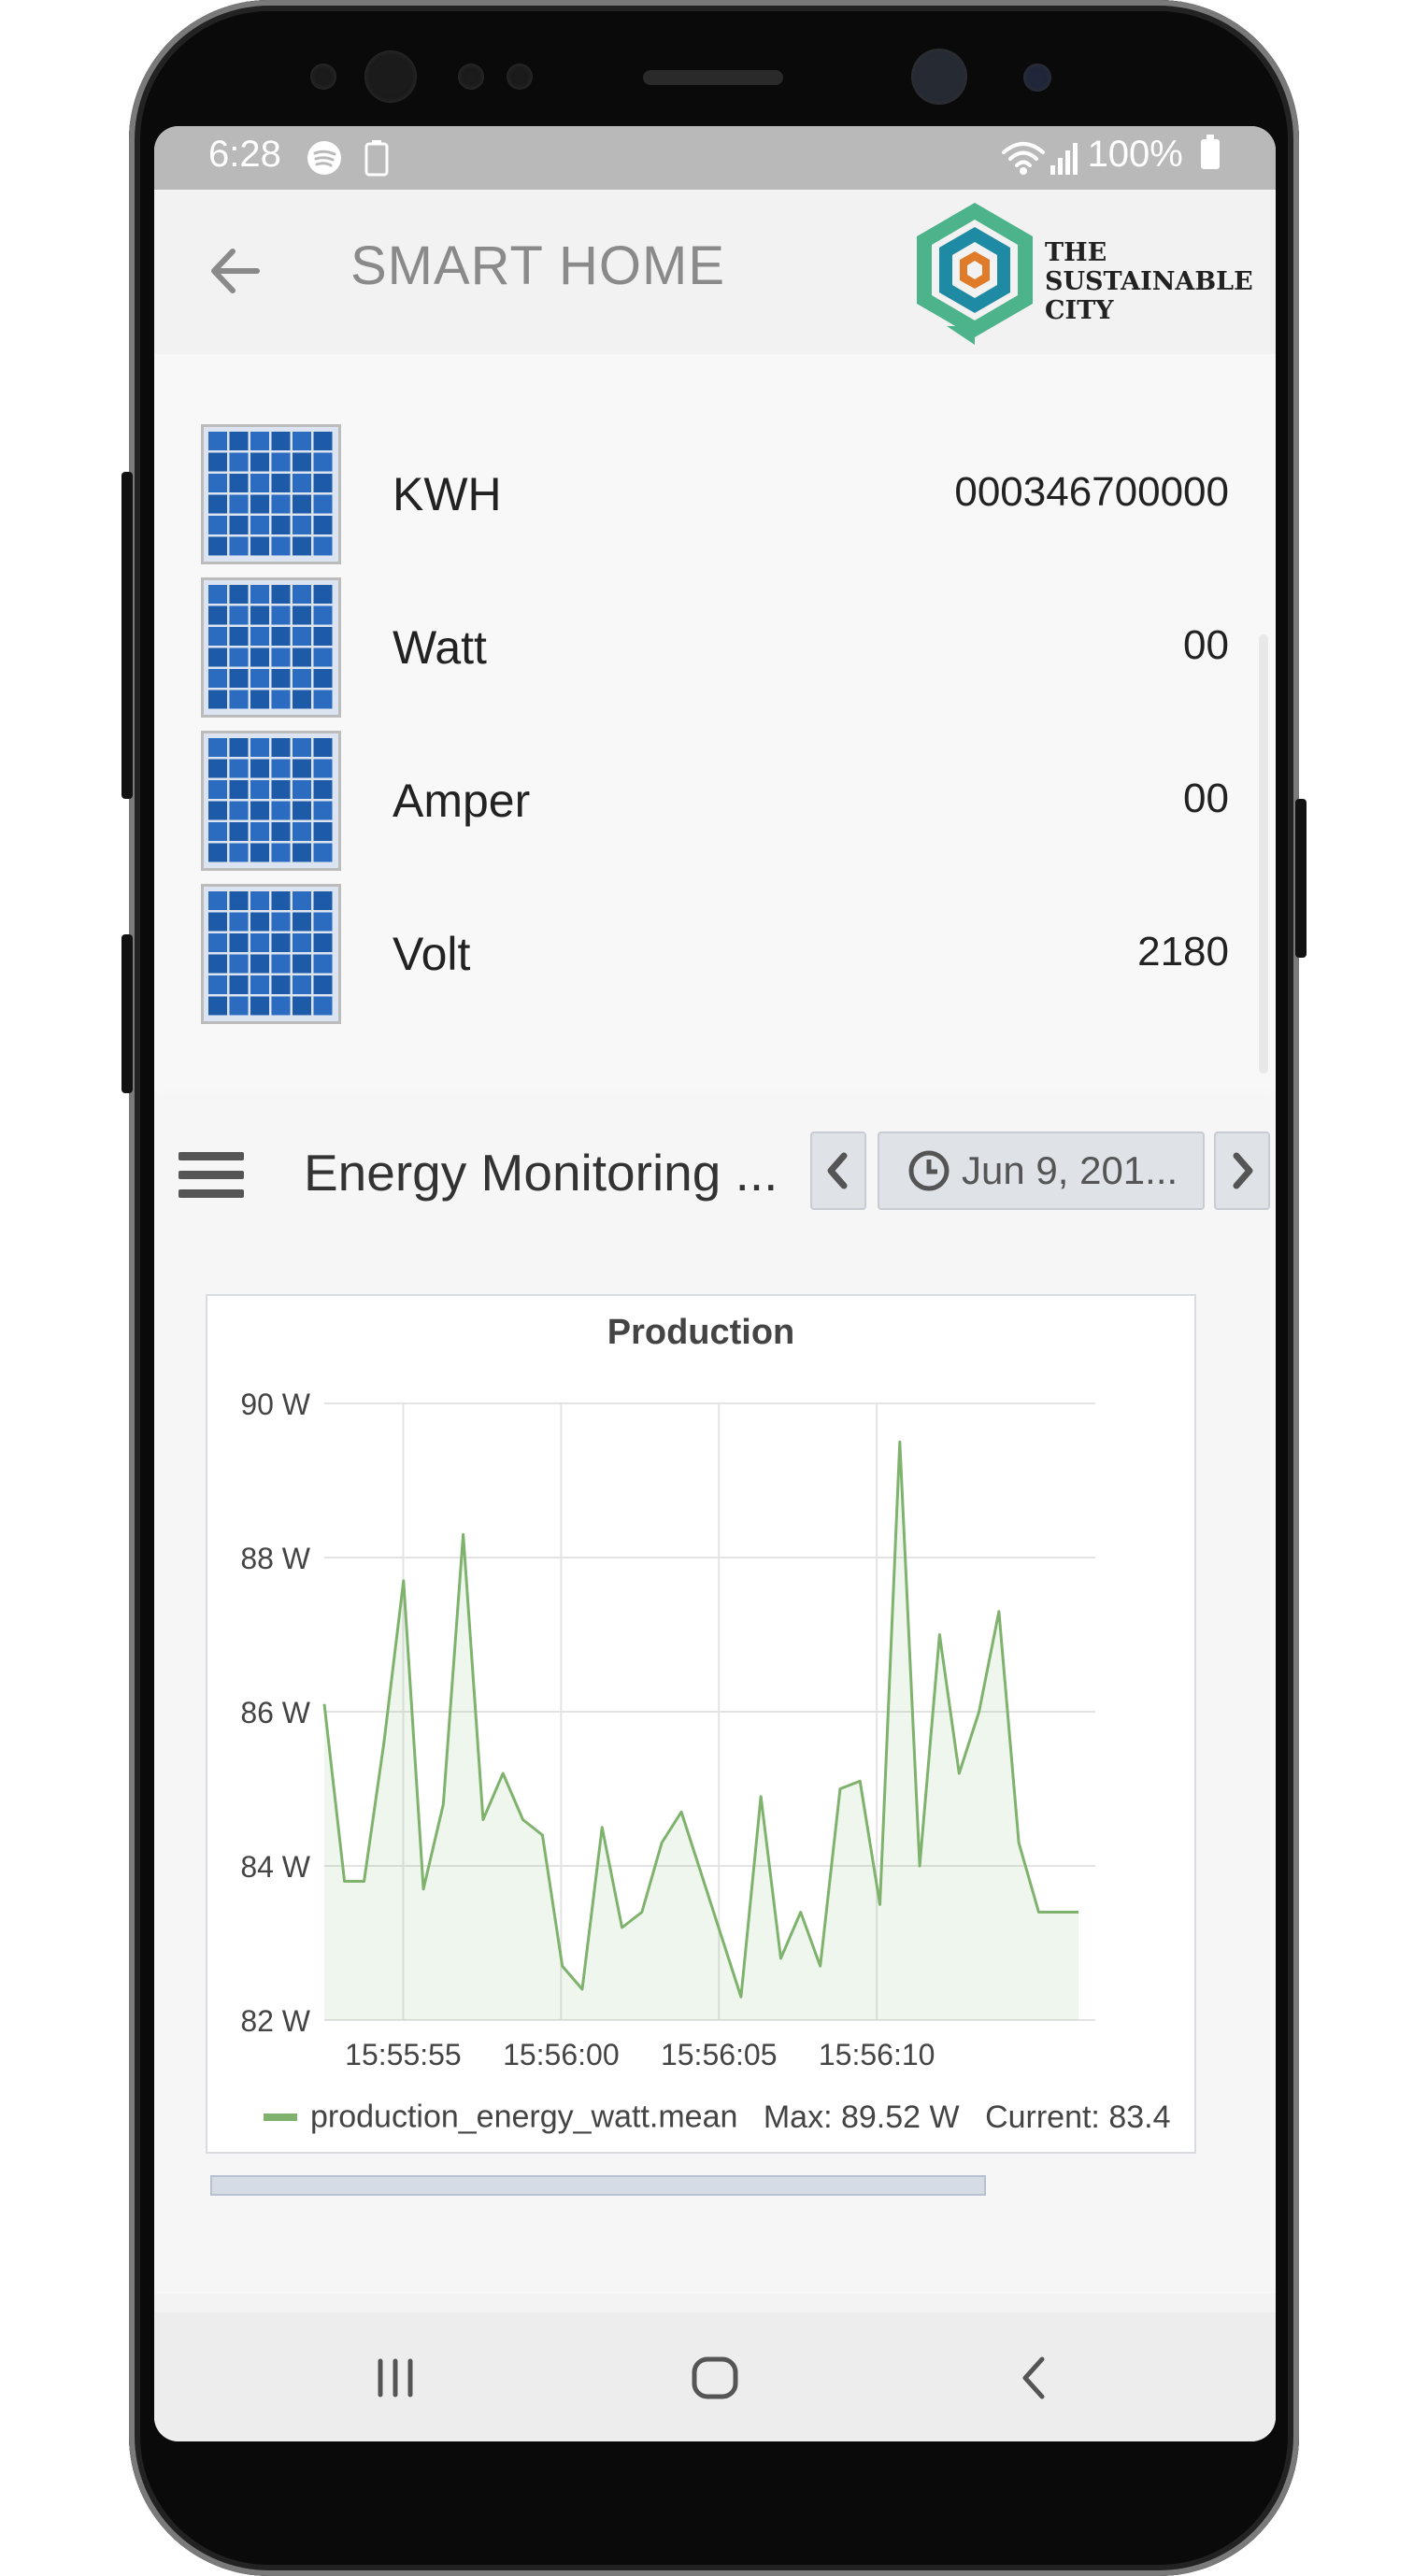 This screenshot has width=1428, height=2576. I want to click on y-tick-label: 84 W, so click(275, 1867).